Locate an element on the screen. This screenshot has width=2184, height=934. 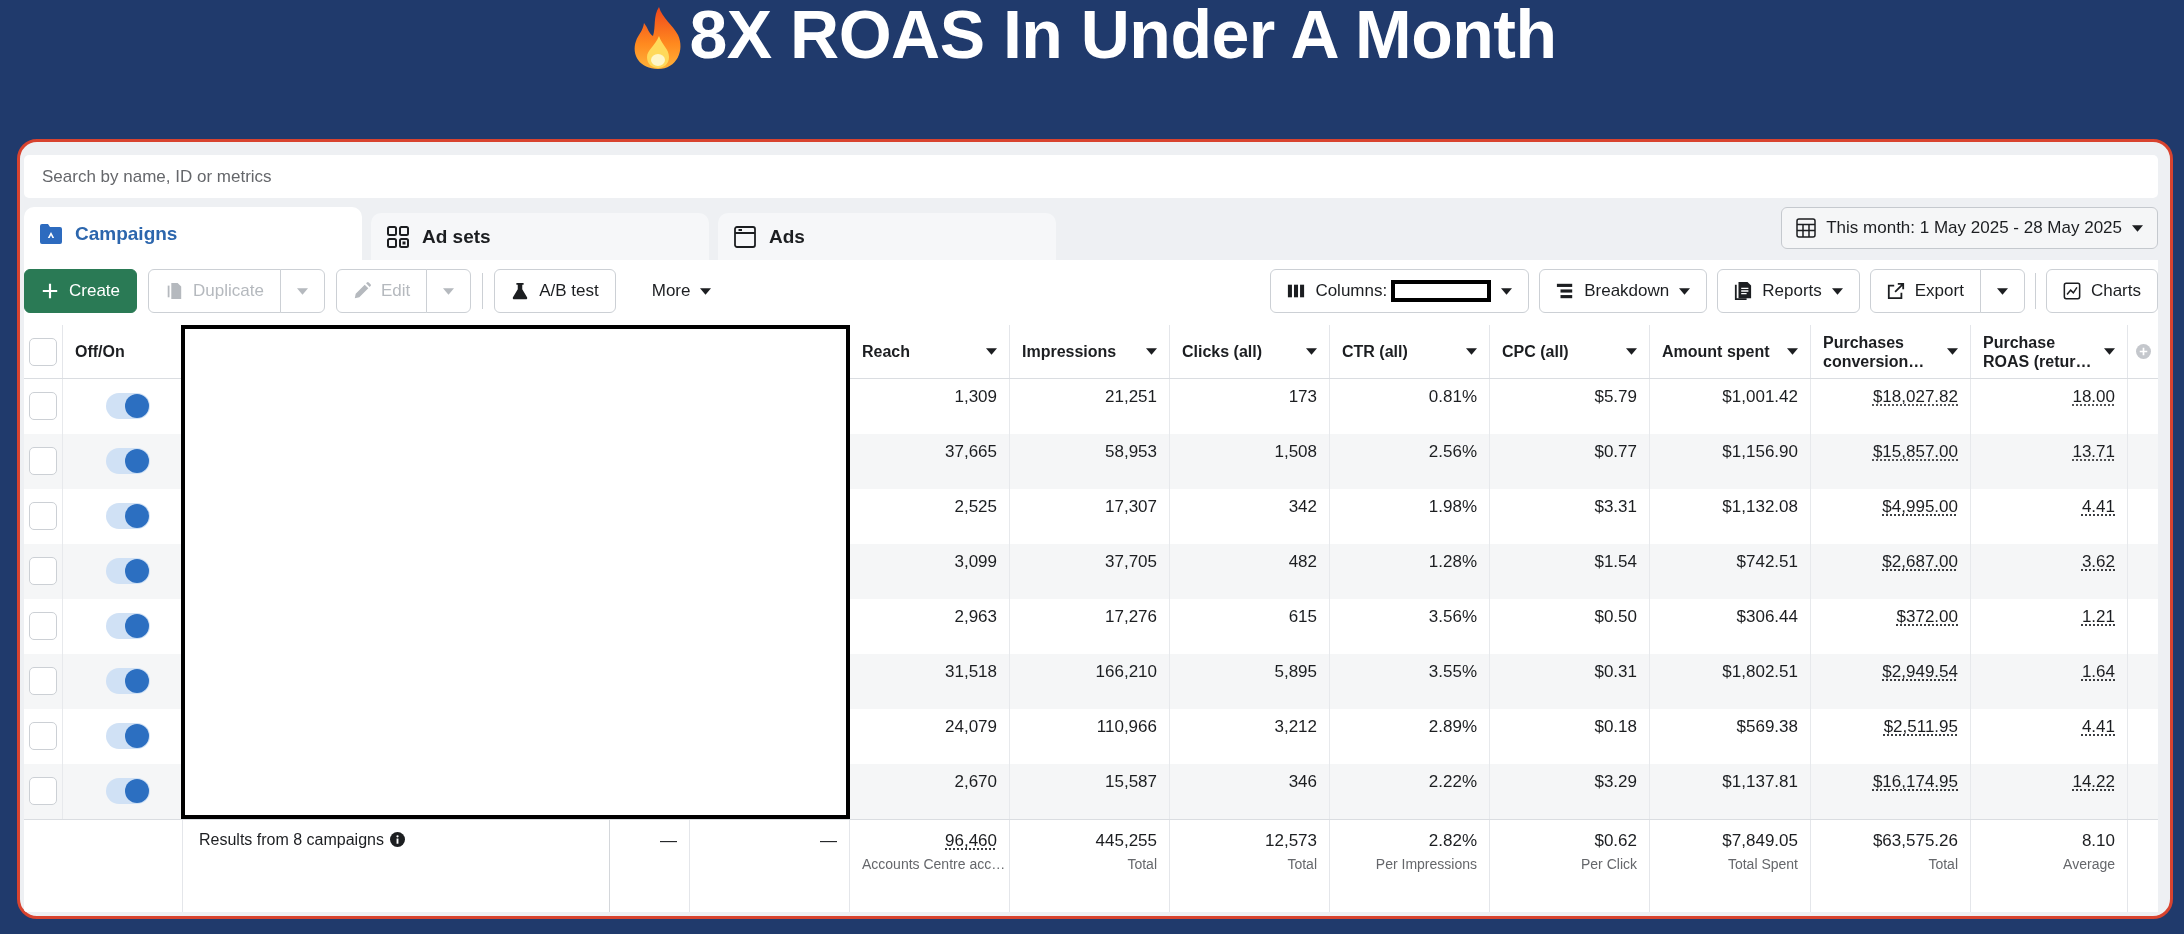
plus-circle-icon is located at coordinates (2143, 351).